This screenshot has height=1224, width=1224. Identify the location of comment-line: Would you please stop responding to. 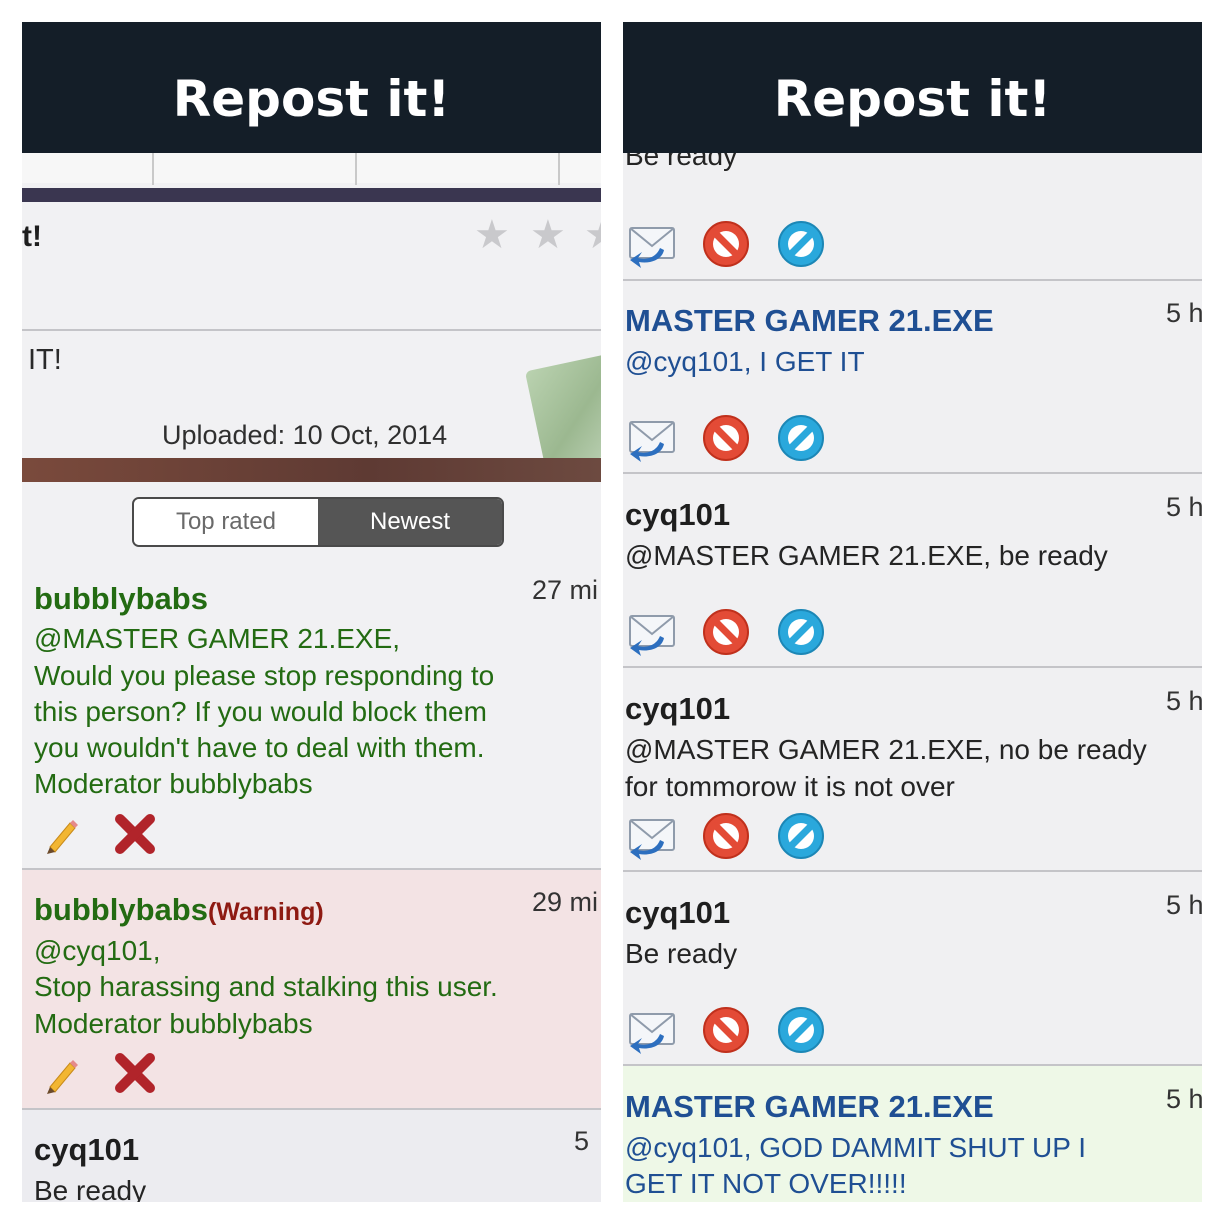
(264, 675).